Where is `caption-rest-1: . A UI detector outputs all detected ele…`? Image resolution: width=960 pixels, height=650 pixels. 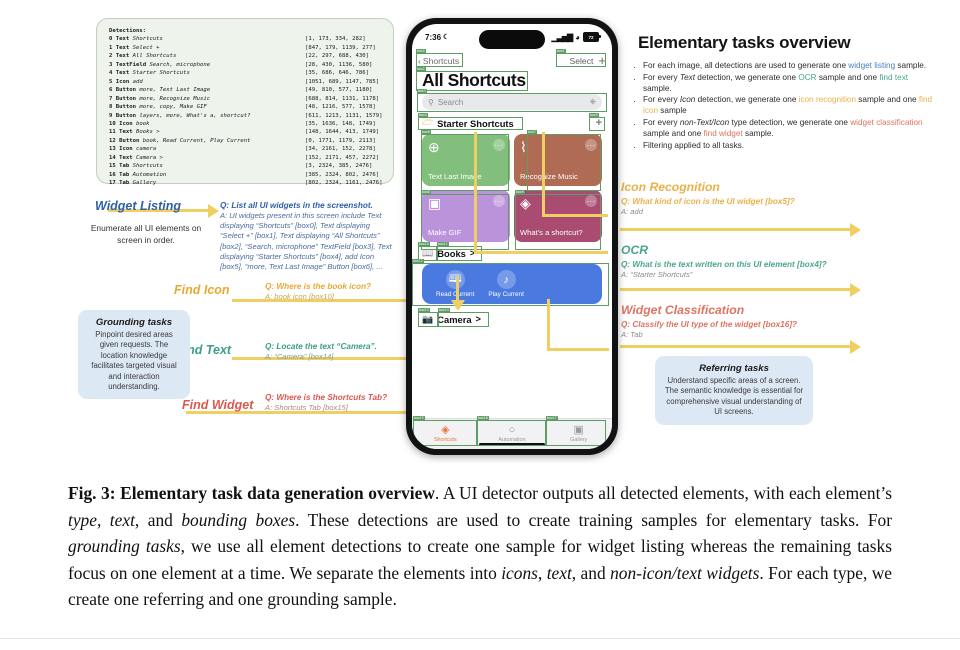 caption-rest-1: . A UI detector outputs all detected ele… is located at coordinates (663, 493).